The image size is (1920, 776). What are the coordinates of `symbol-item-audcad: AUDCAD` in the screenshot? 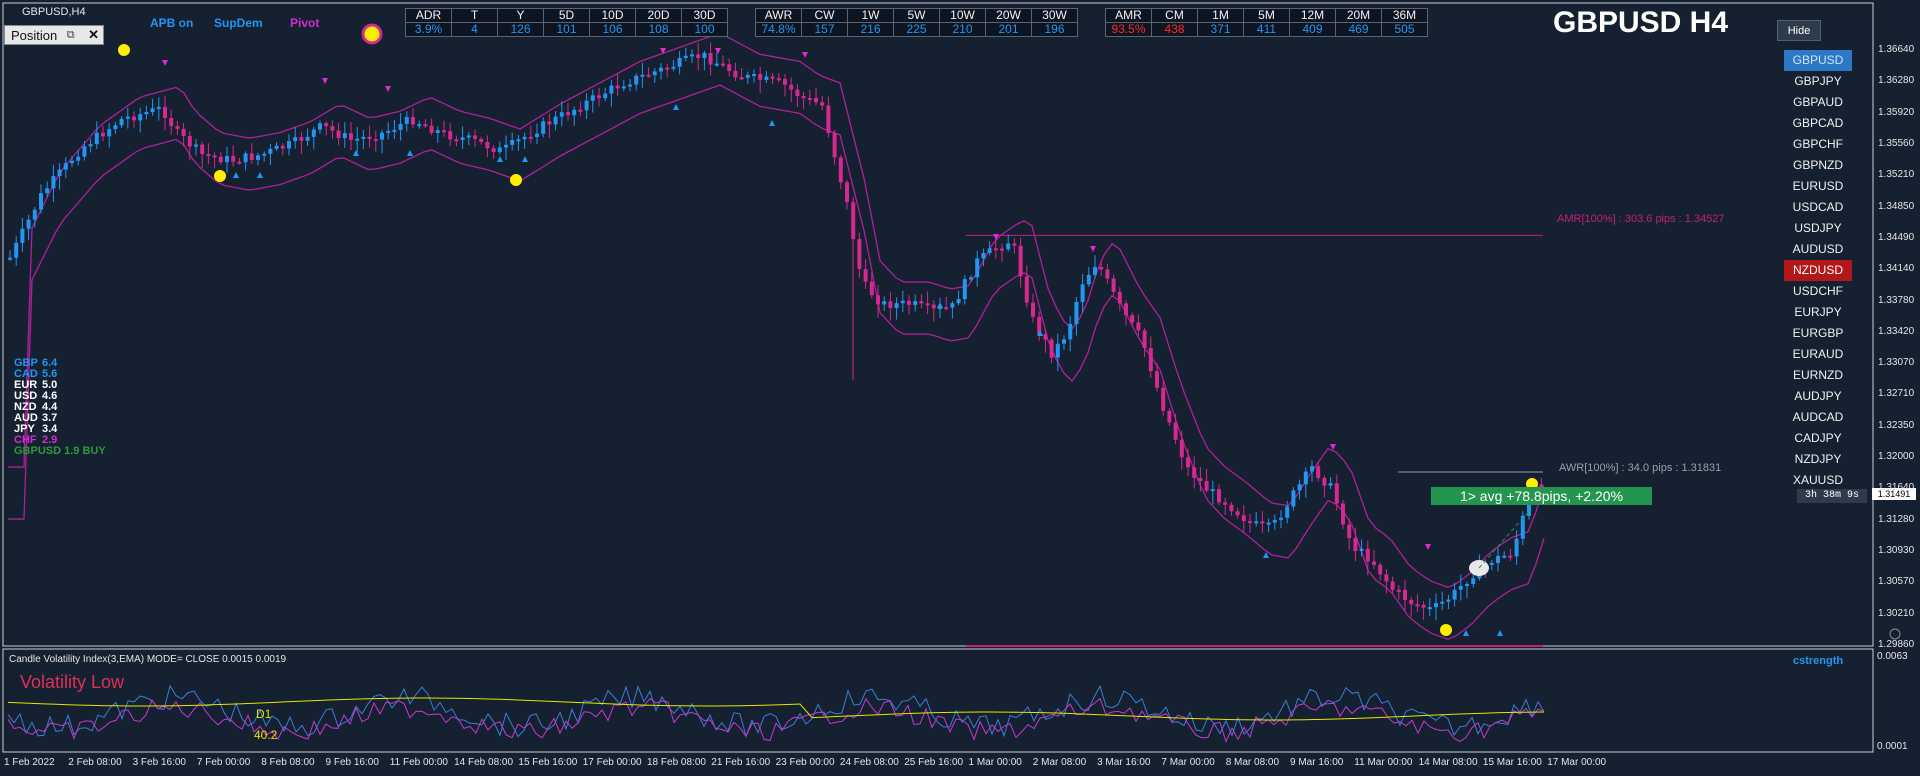 It's located at (1818, 417).